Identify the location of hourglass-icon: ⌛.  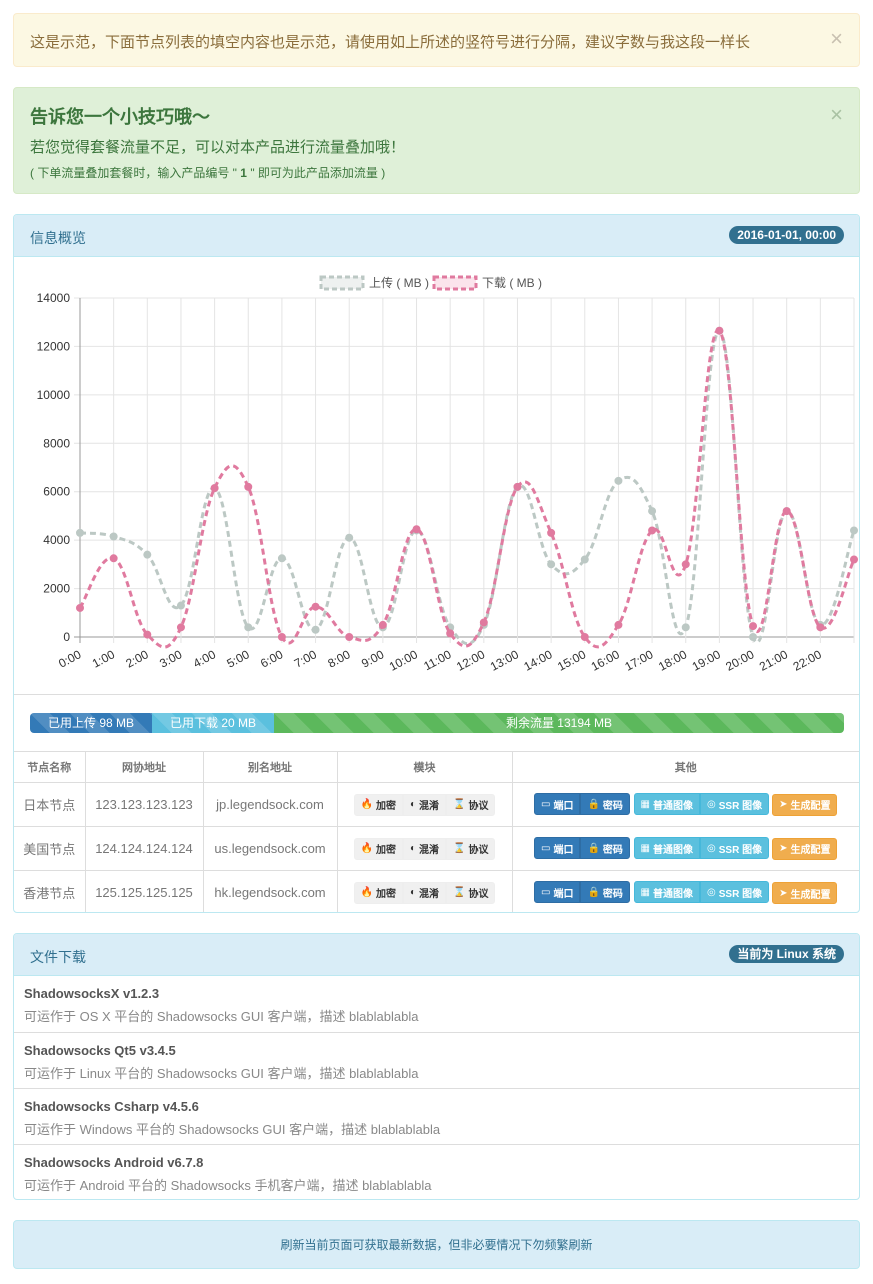
(459, 804).